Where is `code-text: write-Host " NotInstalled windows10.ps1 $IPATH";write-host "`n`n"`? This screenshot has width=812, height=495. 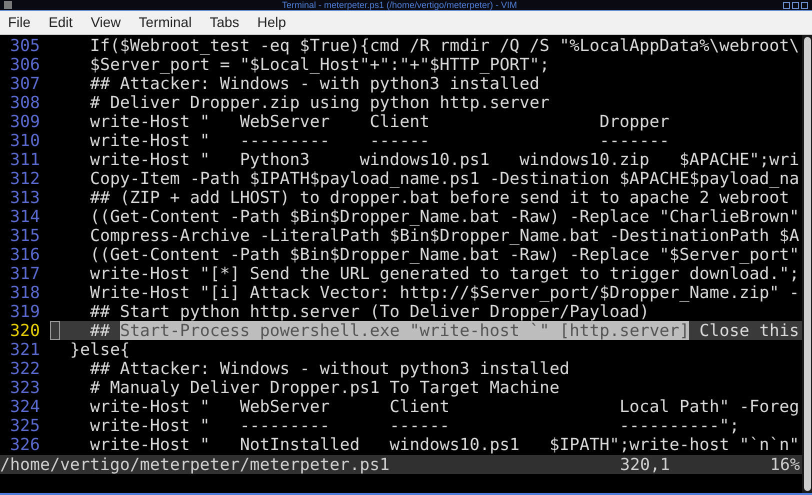
code-text: write-Host " NotInstalled windows10.ps1 $IPATH";write-host "`n`n" is located at coordinates (444, 444).